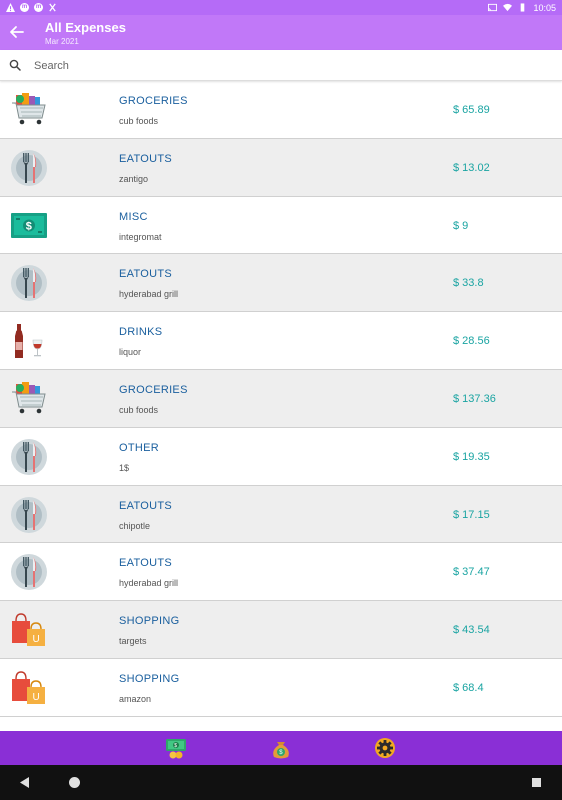 Image resolution: width=562 pixels, height=800 pixels. Describe the element at coordinates (544, 7) in the screenshot. I see `status-time: 10:05` at that location.